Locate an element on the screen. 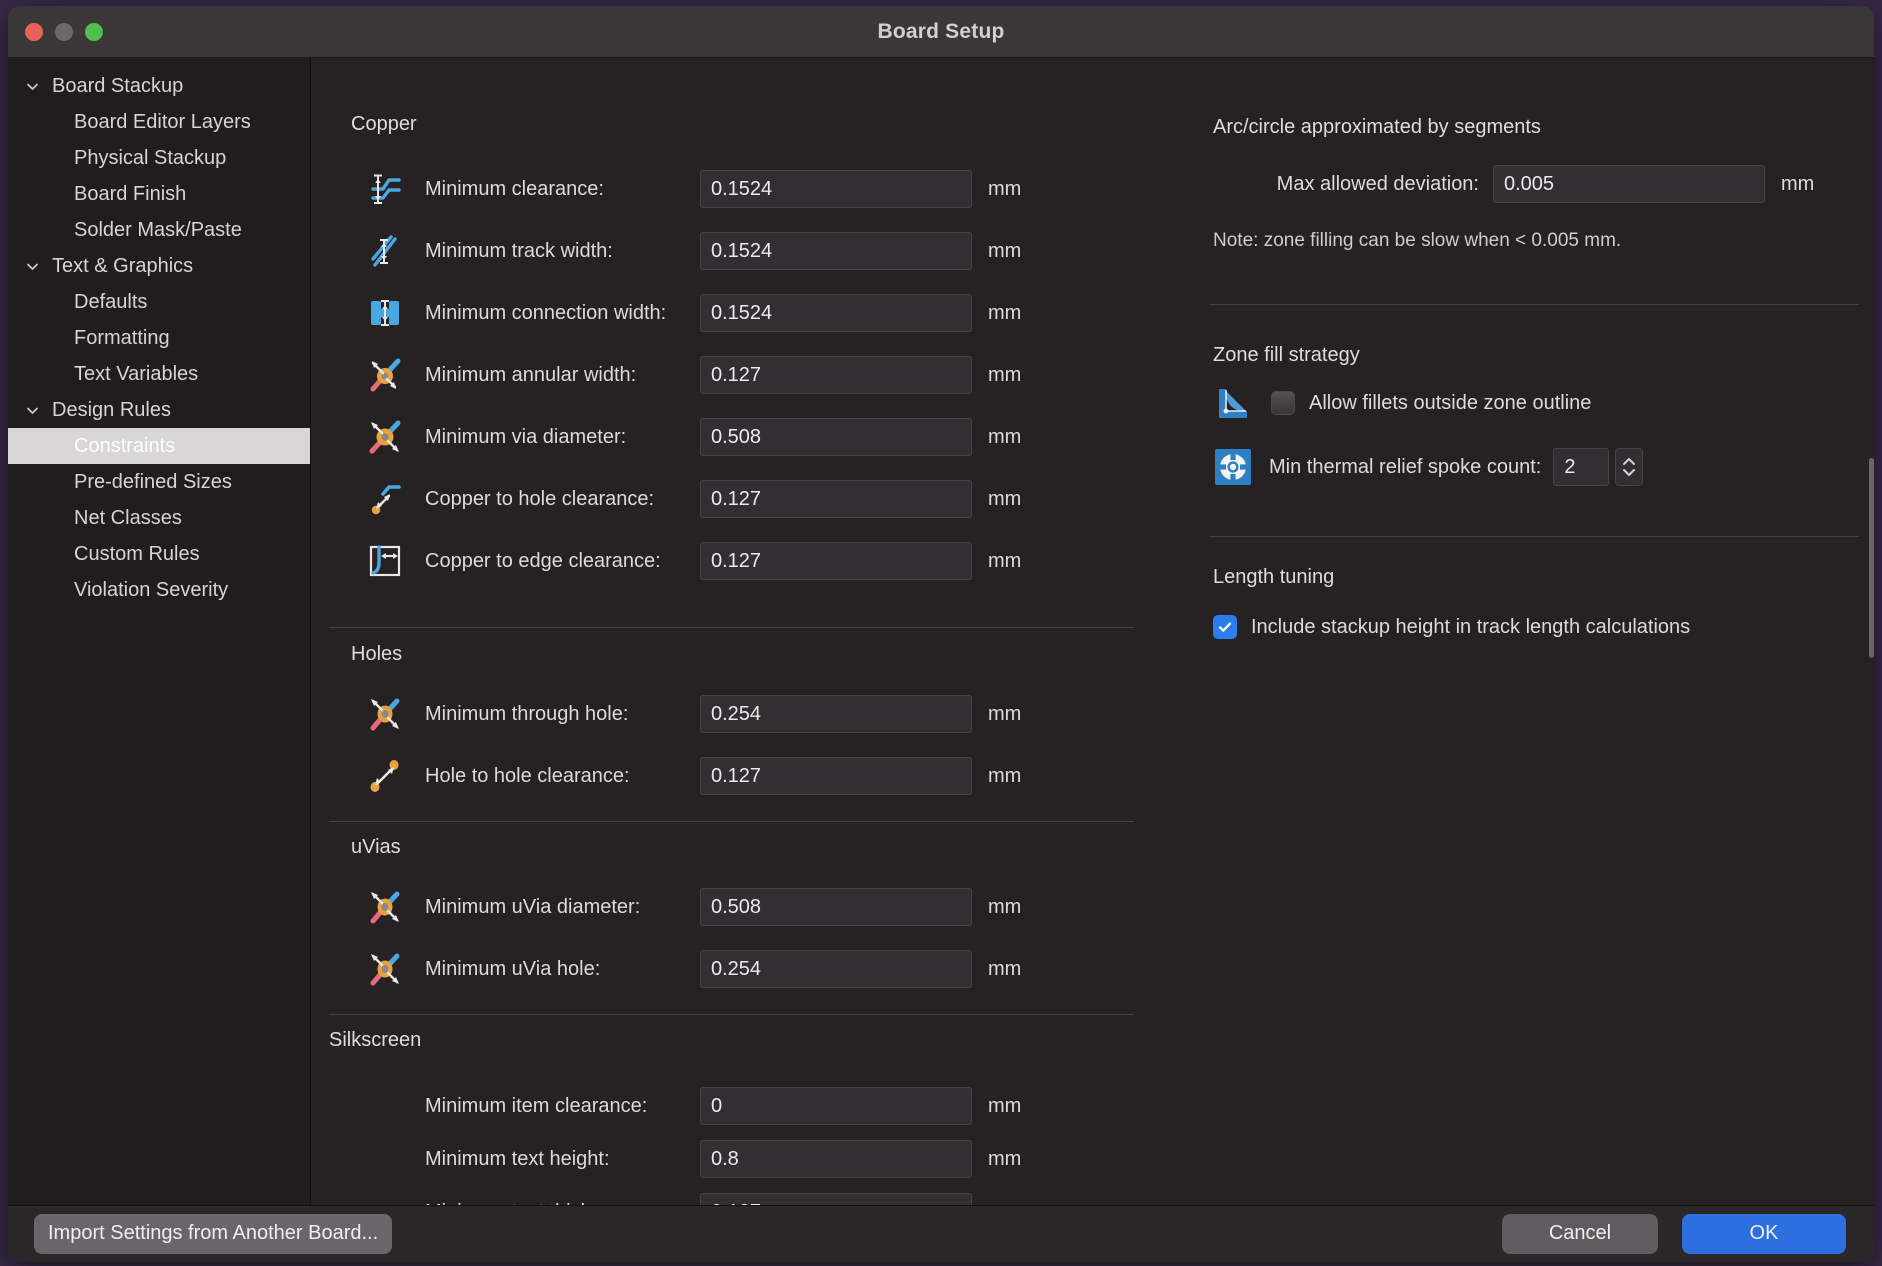  holes-section-title: Holes is located at coordinates (377, 654).